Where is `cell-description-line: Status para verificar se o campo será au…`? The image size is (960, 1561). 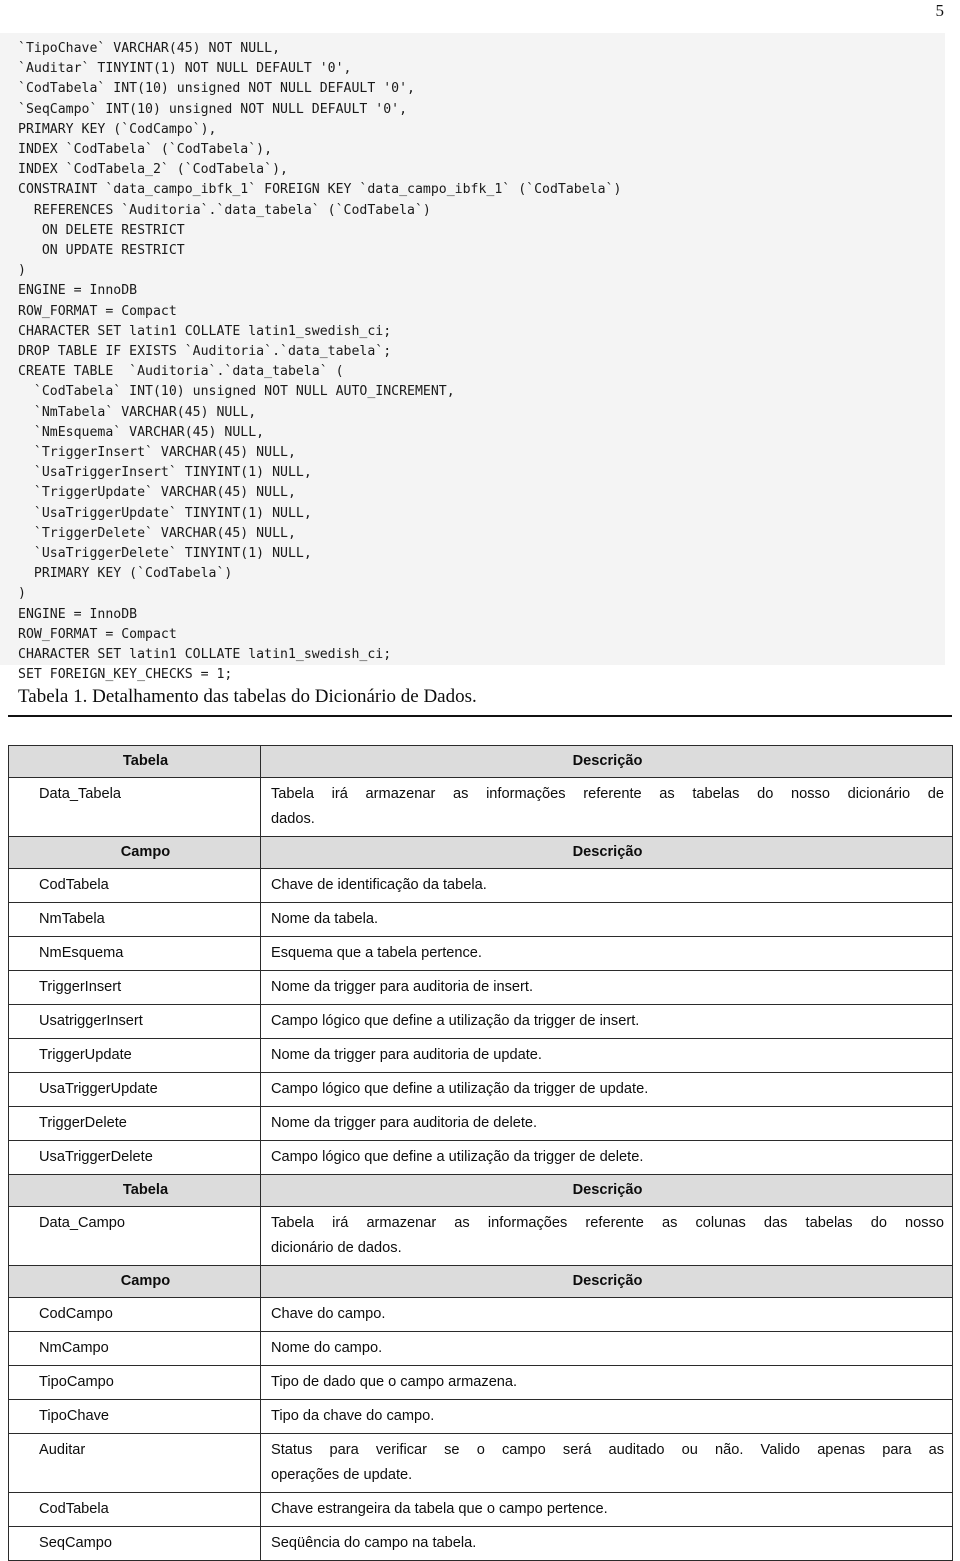 cell-description-line: Status para verificar se o campo será au… is located at coordinates (607, 1450).